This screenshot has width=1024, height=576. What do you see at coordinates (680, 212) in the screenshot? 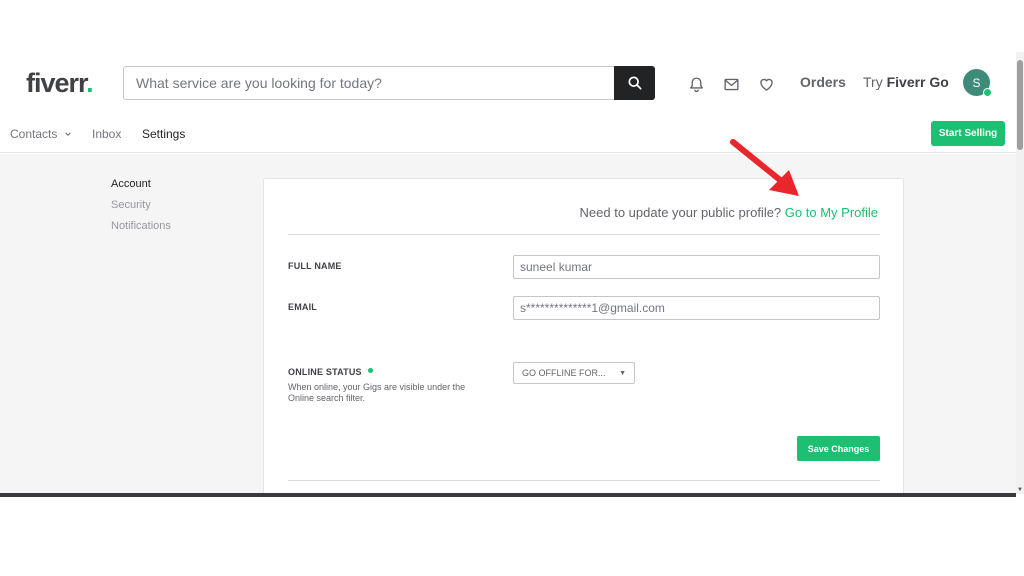
I see `profile-note-text: Need to update your public profile?` at bounding box center [680, 212].